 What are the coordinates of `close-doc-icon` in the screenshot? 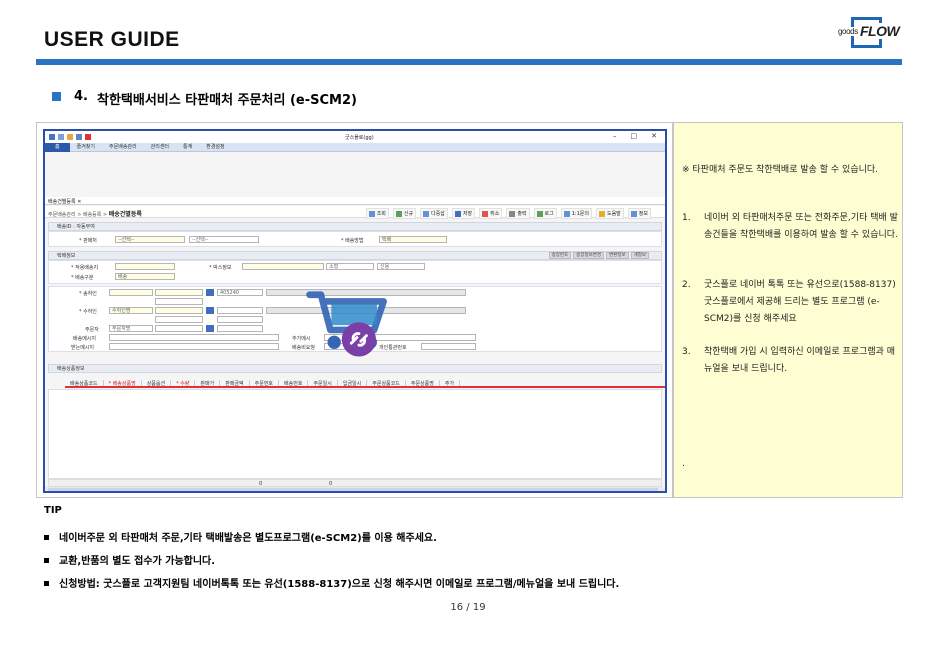 It's located at (88, 137).